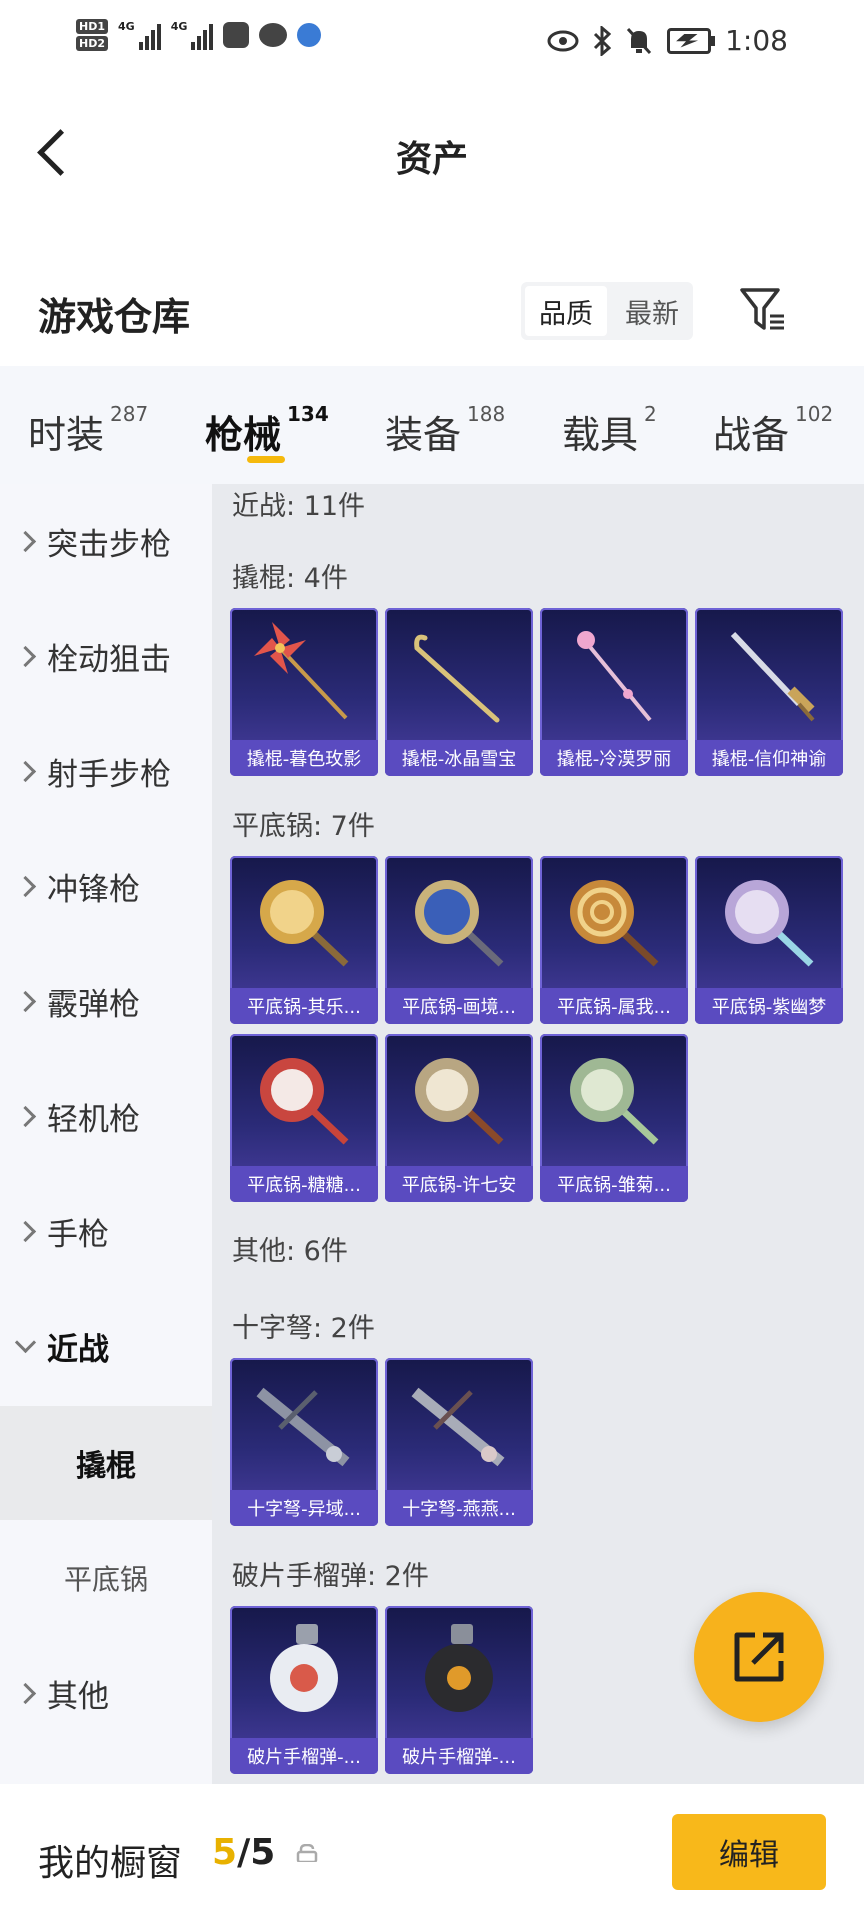  Describe the element at coordinates (236, 35) in the screenshot. I see `app-icon` at that location.